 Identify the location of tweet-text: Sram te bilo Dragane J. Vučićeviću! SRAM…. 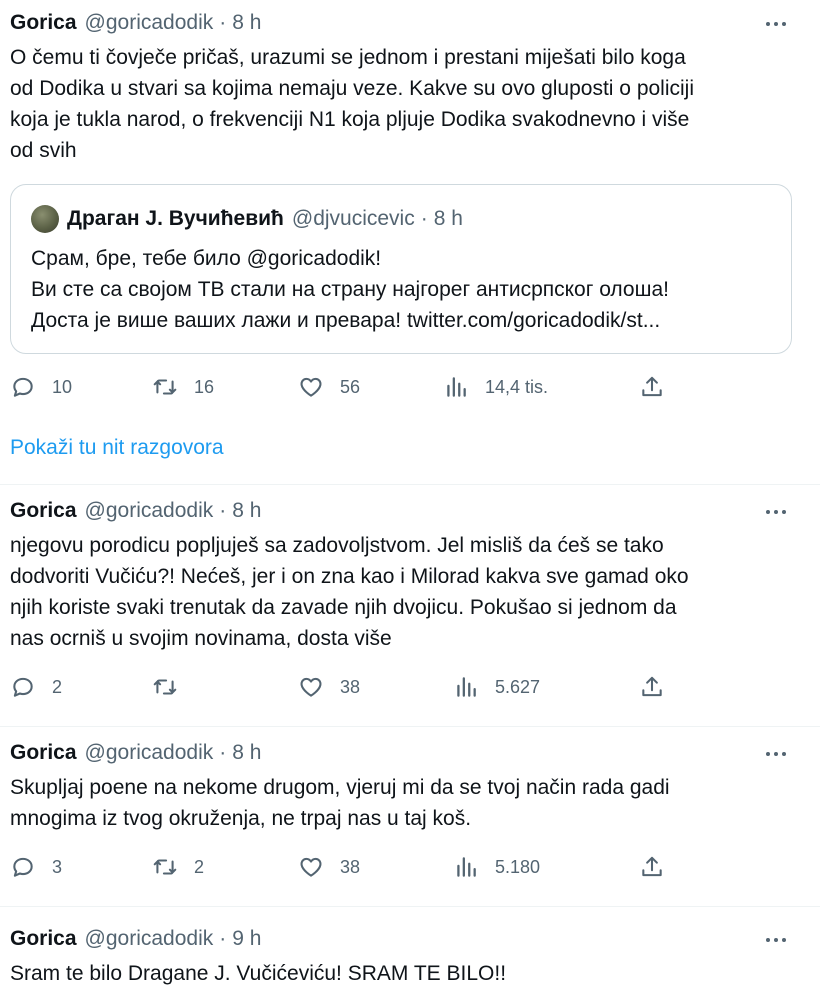
(405, 973).